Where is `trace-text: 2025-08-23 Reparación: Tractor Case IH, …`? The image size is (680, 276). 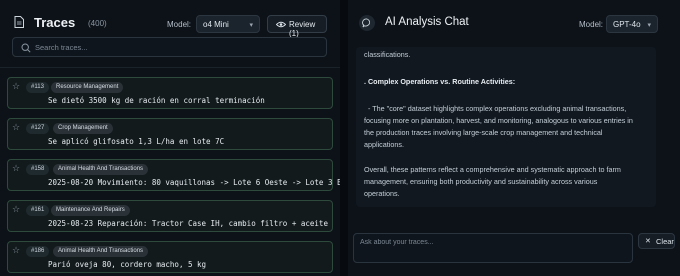 trace-text: 2025-08-23 Reparación: Tractor Case IH, … is located at coordinates (188, 223).